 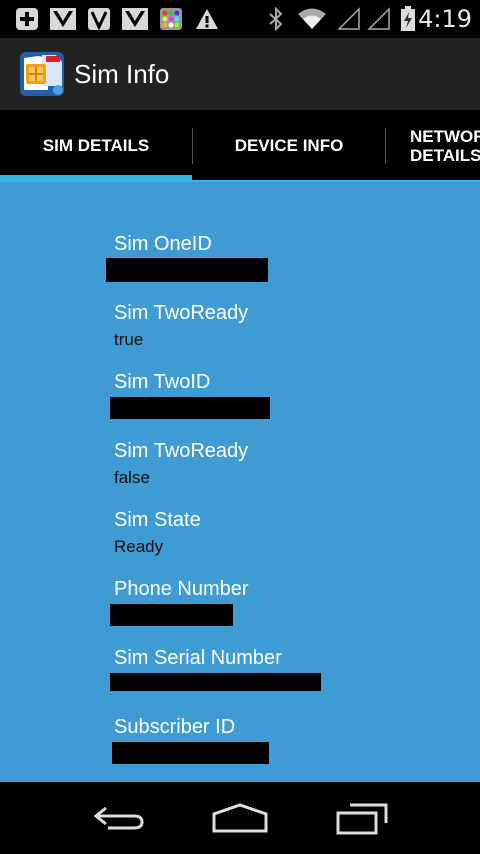 I want to click on field-value: false, so click(x=132, y=477).